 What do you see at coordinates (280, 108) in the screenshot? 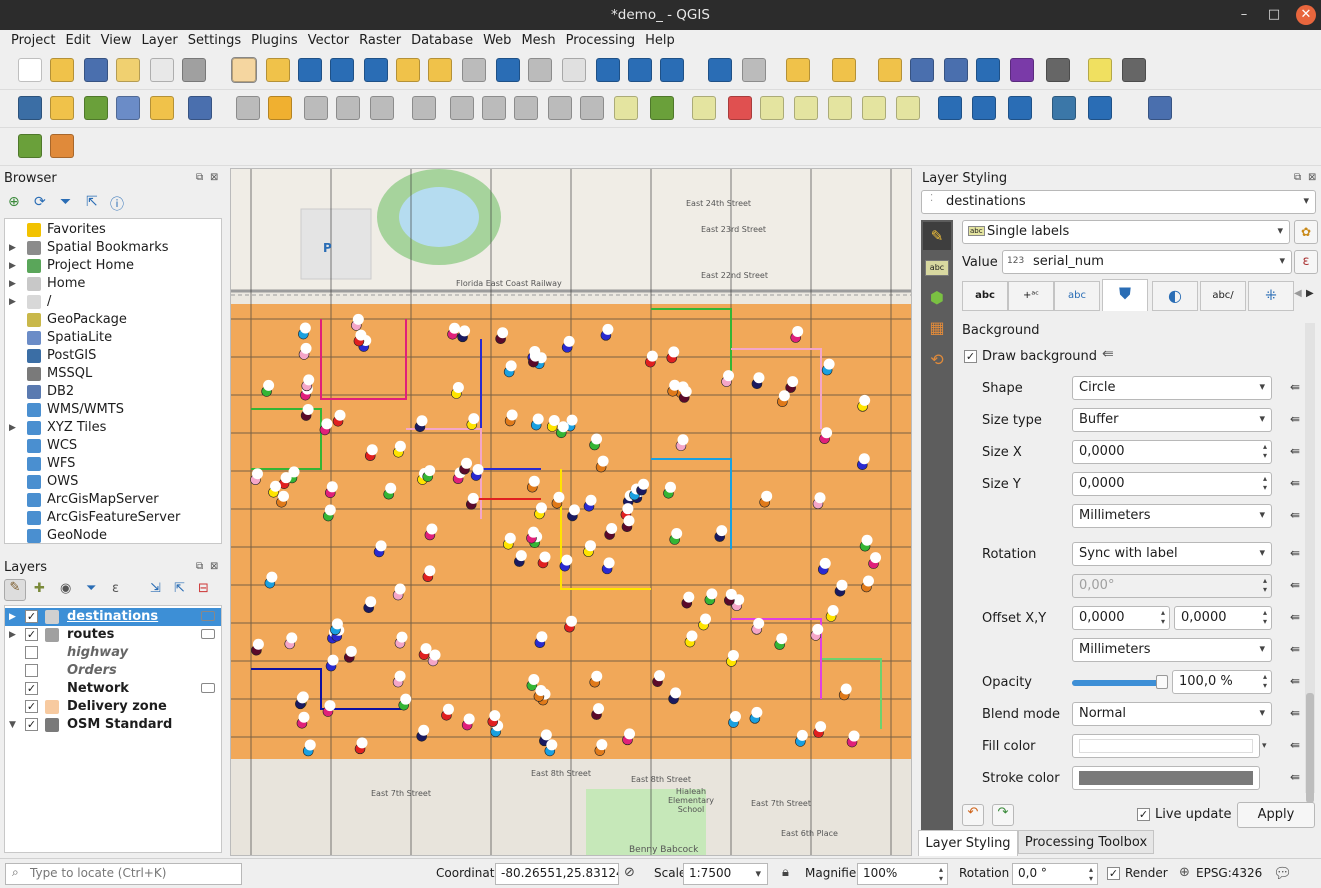
I see `toggle-editing-icon` at bounding box center [280, 108].